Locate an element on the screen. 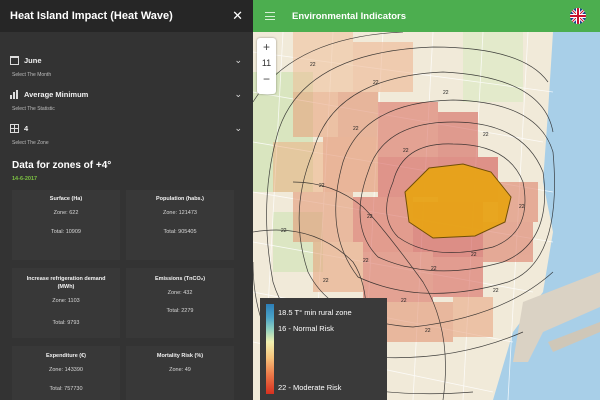  card-zone: Zone: 121473 is located at coordinates (180, 213).